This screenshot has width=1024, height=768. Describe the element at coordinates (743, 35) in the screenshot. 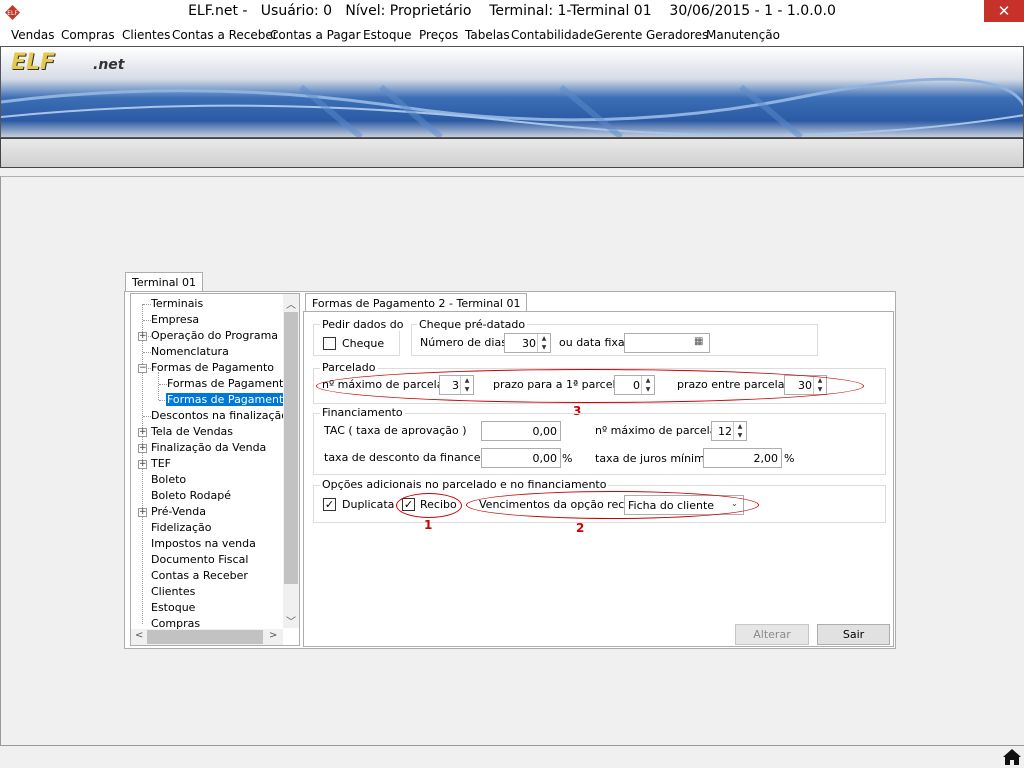

I see `menu-manutencao: Manutenção` at that location.